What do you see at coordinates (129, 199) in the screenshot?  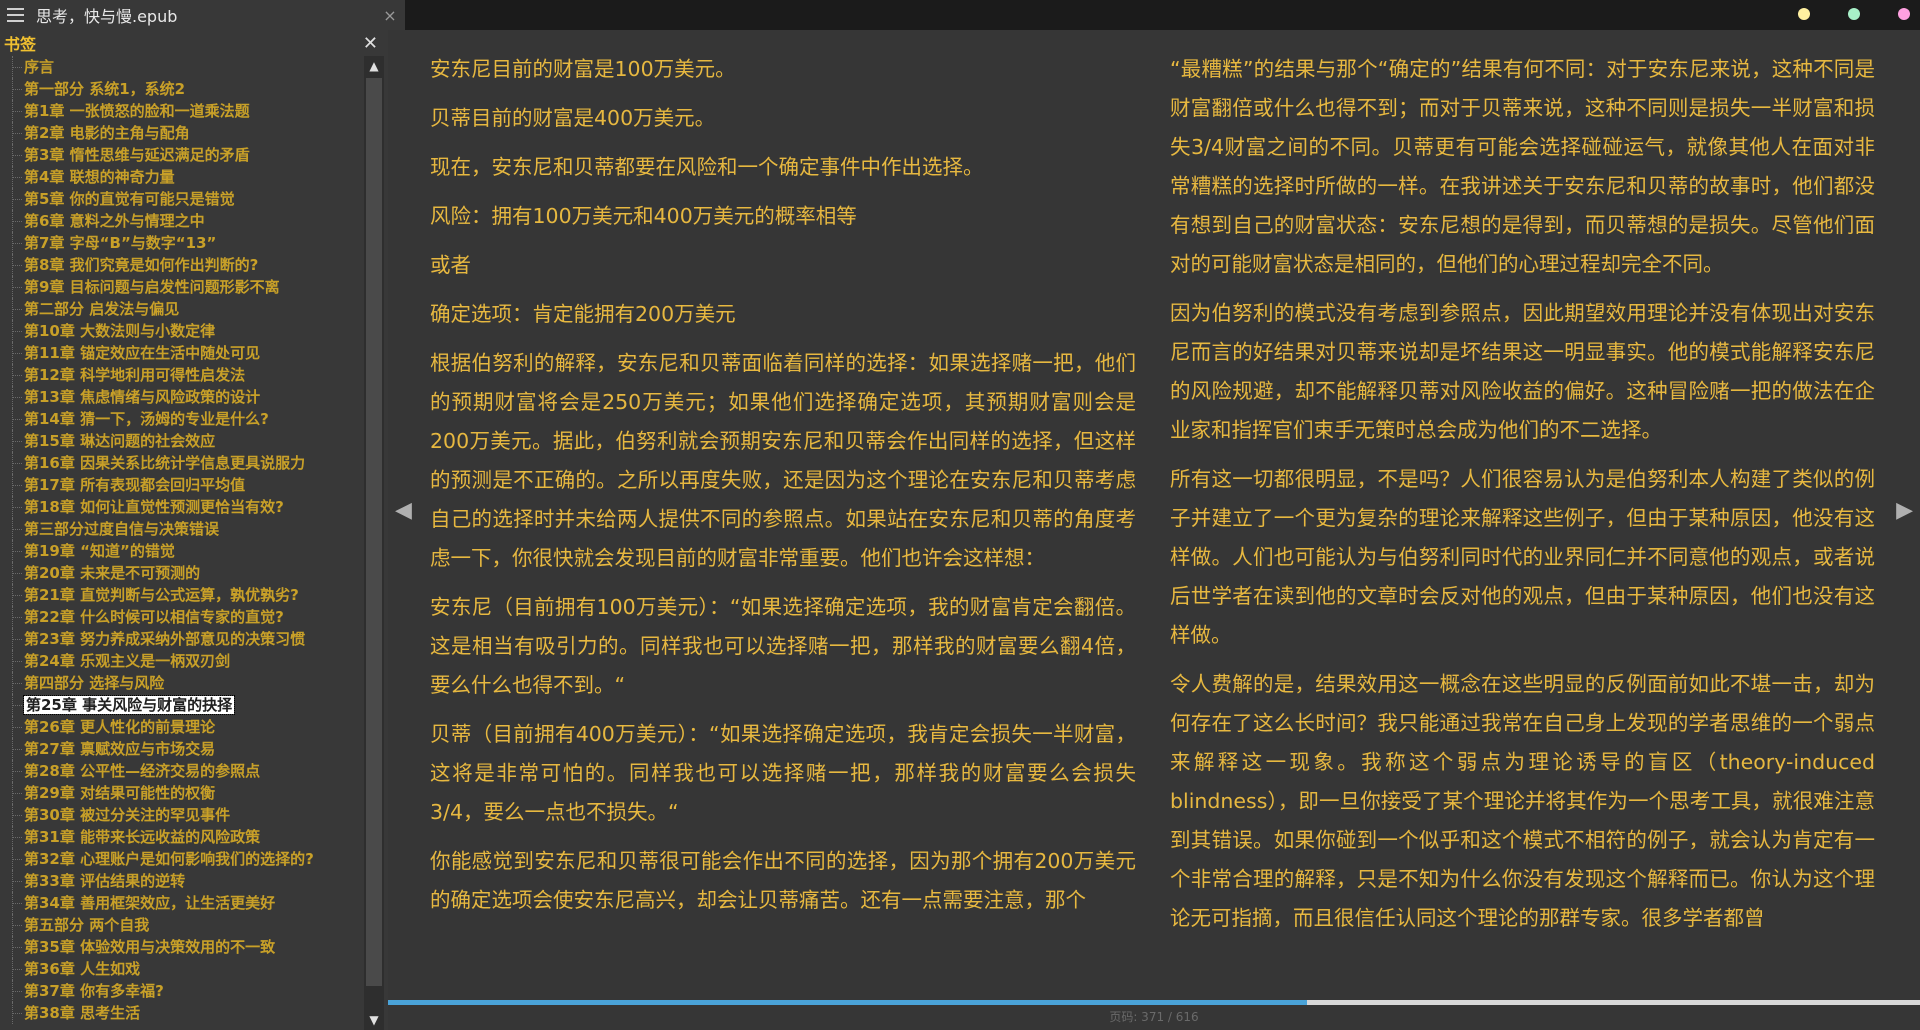 I see `bookmark-item-label: 第5章 你的直觉有可能只是错觉` at bounding box center [129, 199].